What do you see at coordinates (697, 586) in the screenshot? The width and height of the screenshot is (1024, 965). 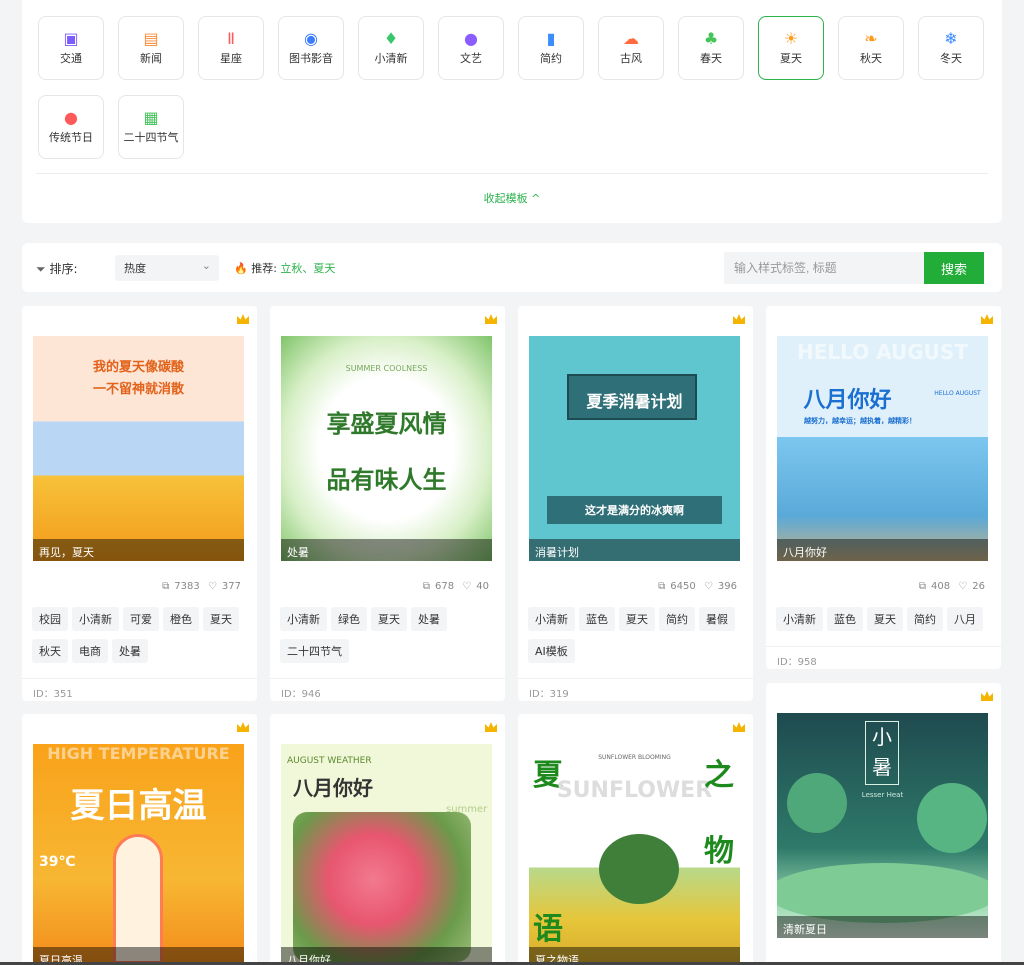 I see `card-stats: ⧉ 6450 ♡ 396` at bounding box center [697, 586].